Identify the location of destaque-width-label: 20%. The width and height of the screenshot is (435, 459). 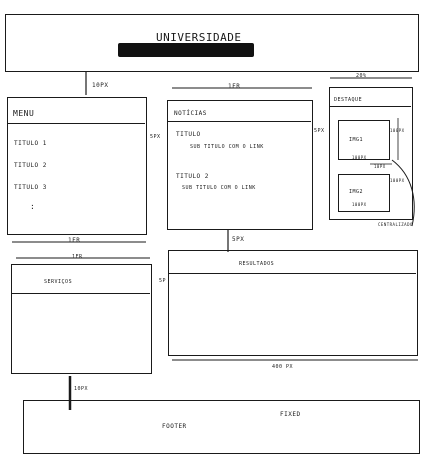
(361, 76).